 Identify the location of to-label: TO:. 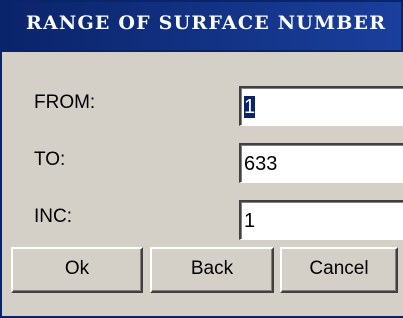
(50, 159).